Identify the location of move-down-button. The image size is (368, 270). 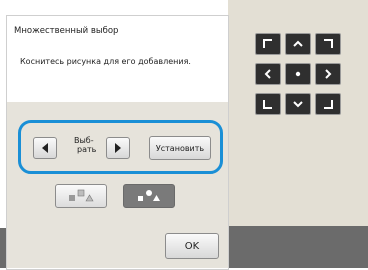
(298, 104).